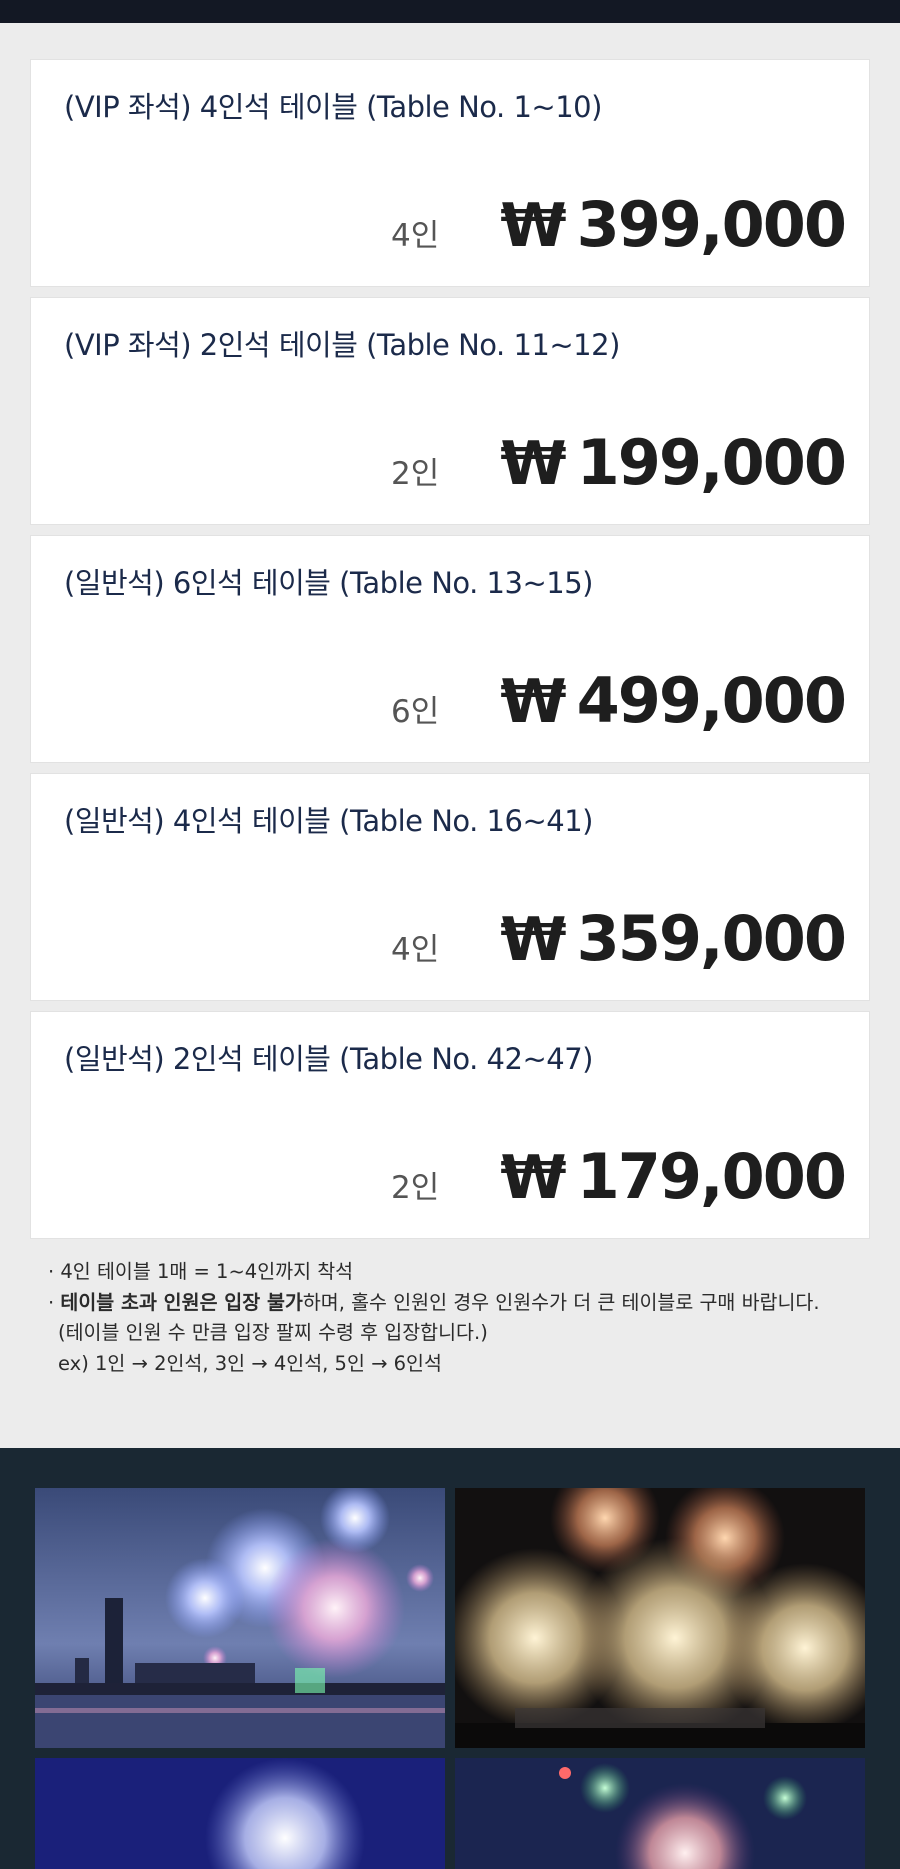  I want to click on table-option-title: (VIP 좌석) 4인석 테이블 (Table No. 1~10), so click(333, 107).